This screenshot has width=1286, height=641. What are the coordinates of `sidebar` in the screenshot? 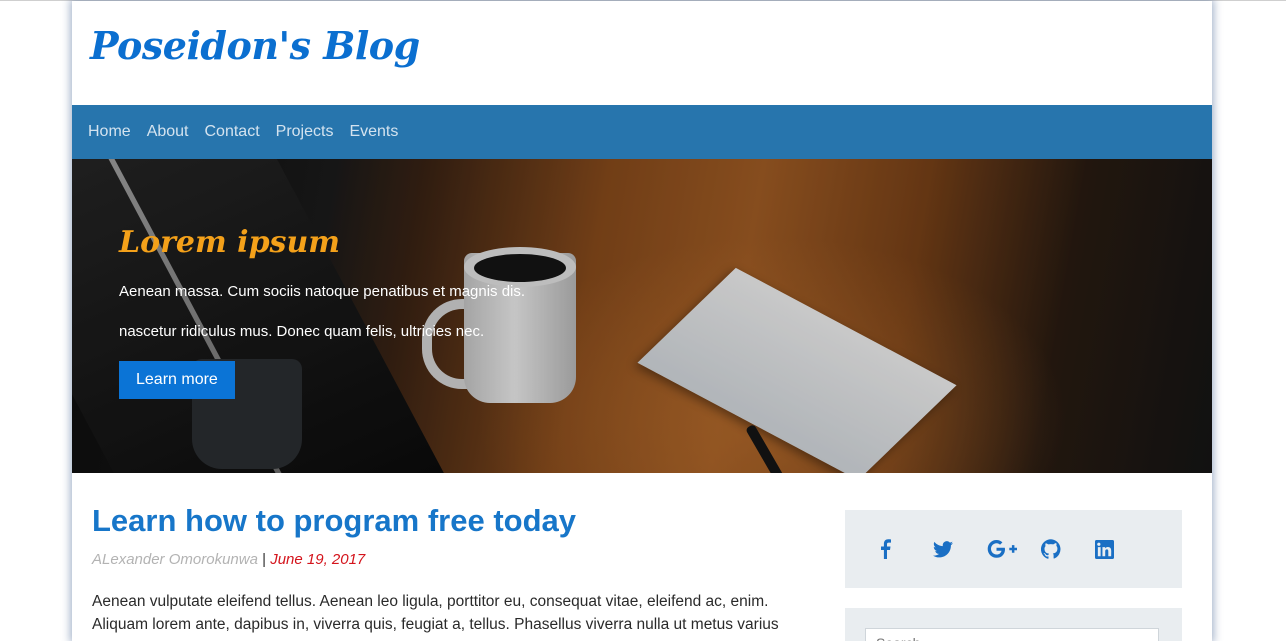 It's located at (1013, 575).